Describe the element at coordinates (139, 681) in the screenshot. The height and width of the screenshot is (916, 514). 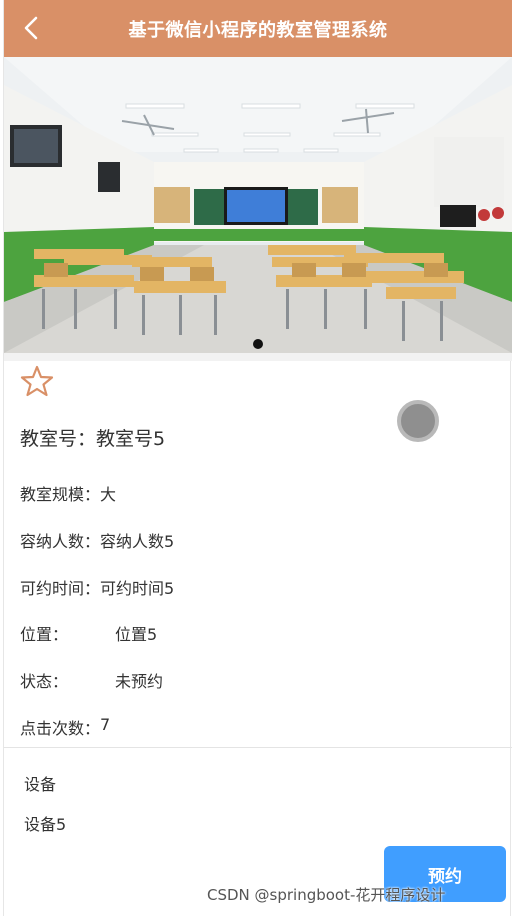
I see `info-value: 未预约` at that location.